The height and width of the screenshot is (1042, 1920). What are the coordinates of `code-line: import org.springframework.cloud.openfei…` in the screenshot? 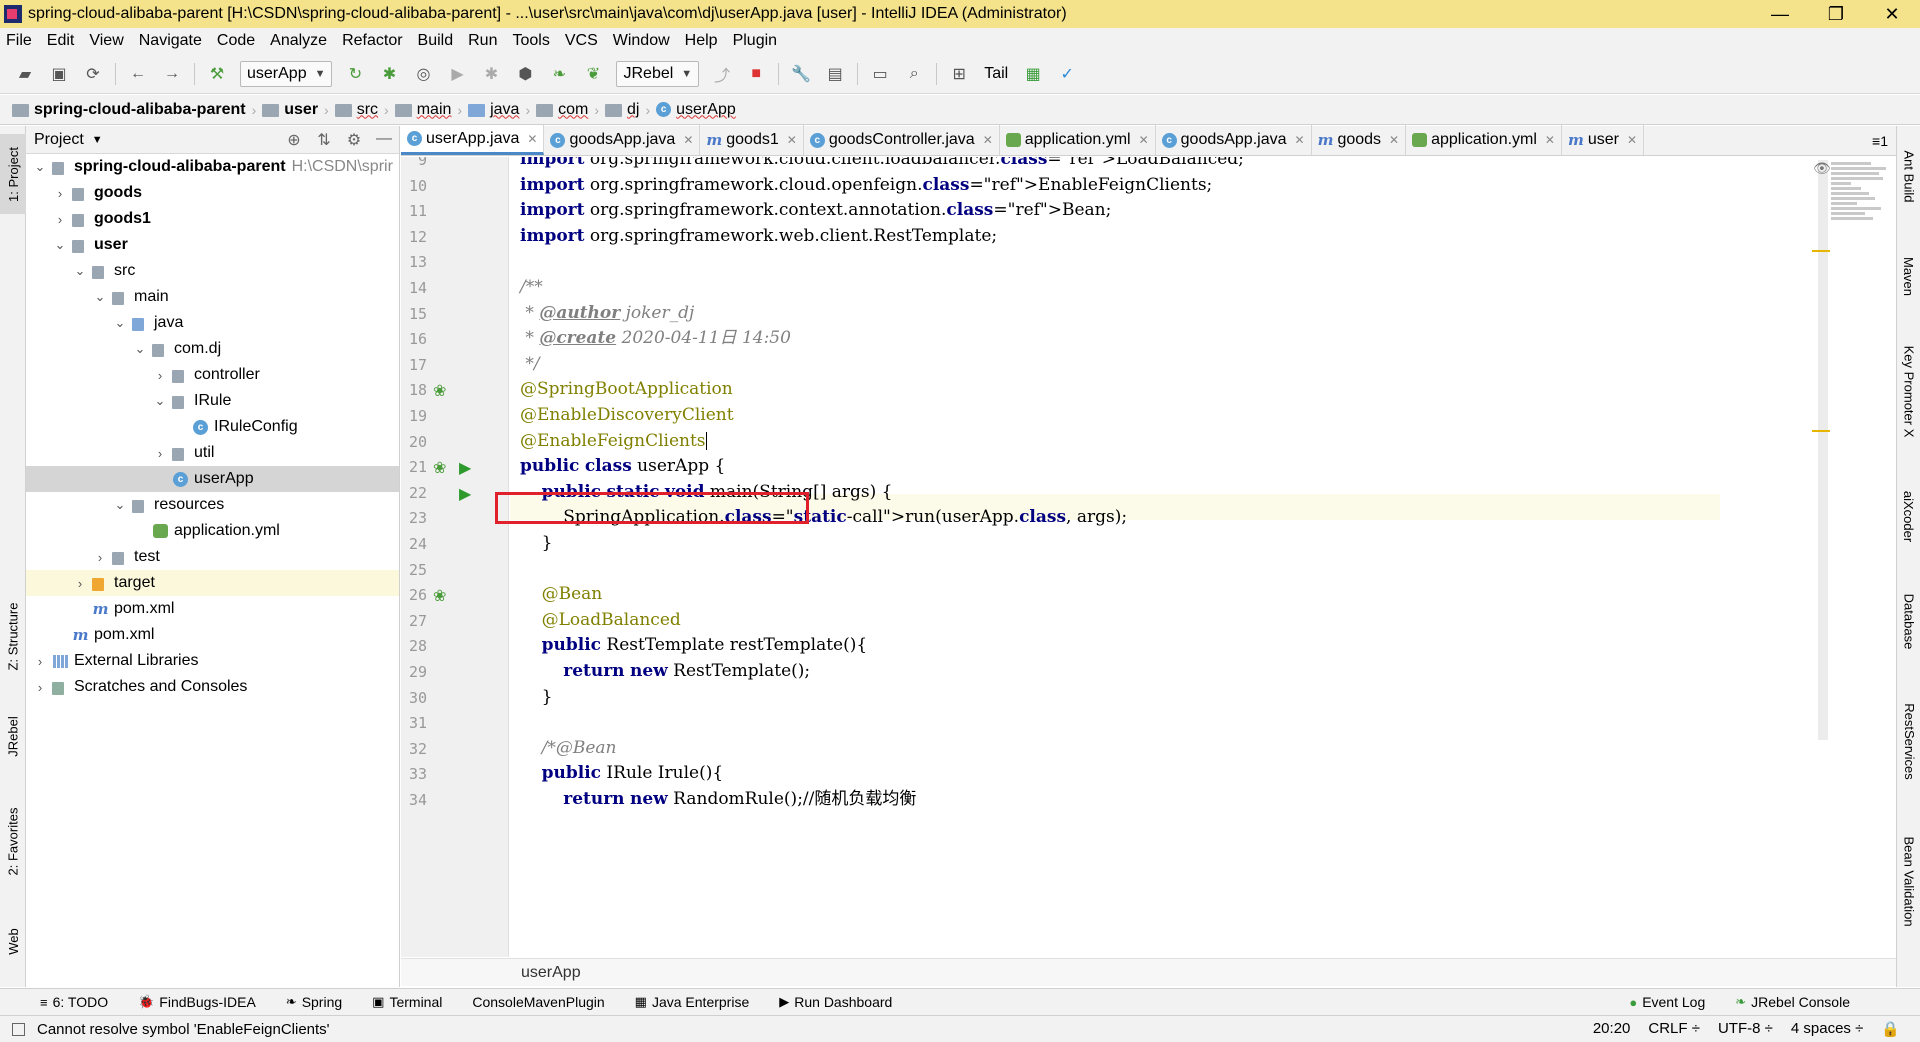 It's located at (866, 185).